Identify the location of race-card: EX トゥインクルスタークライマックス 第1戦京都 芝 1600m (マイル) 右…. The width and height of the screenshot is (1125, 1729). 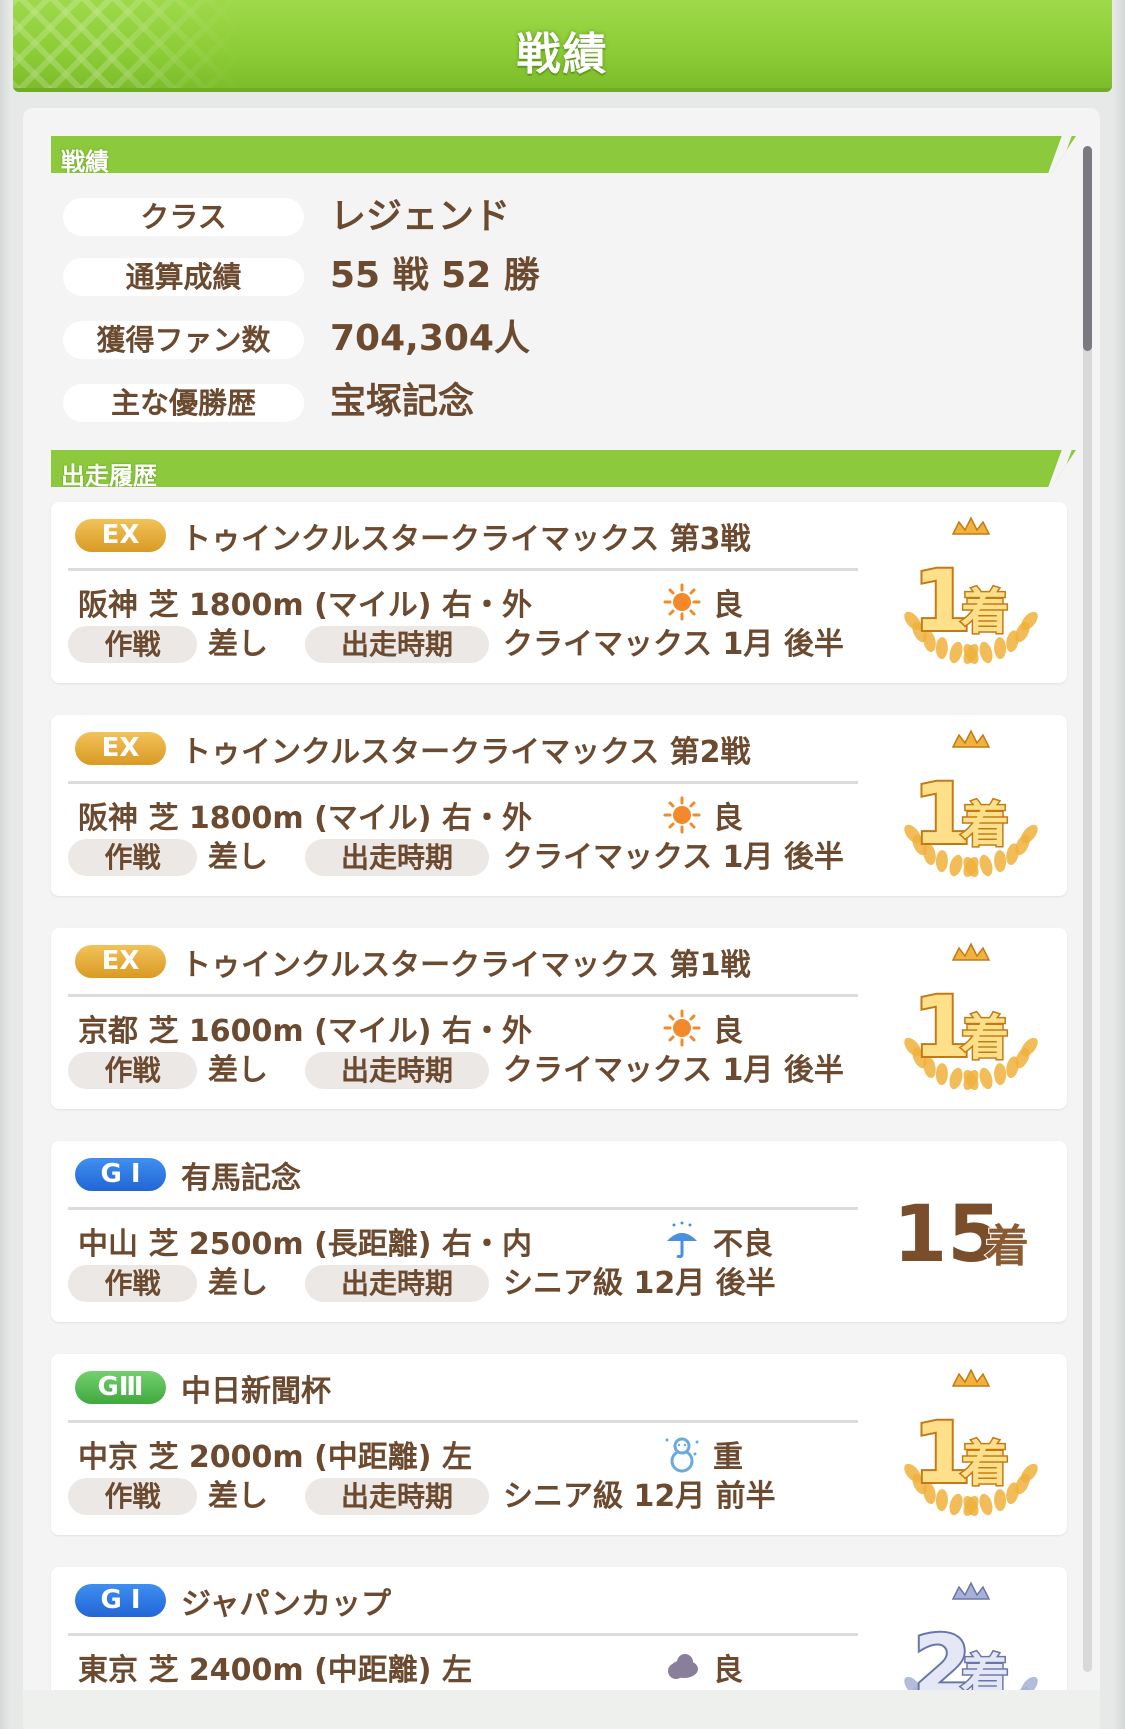
(559, 1018).